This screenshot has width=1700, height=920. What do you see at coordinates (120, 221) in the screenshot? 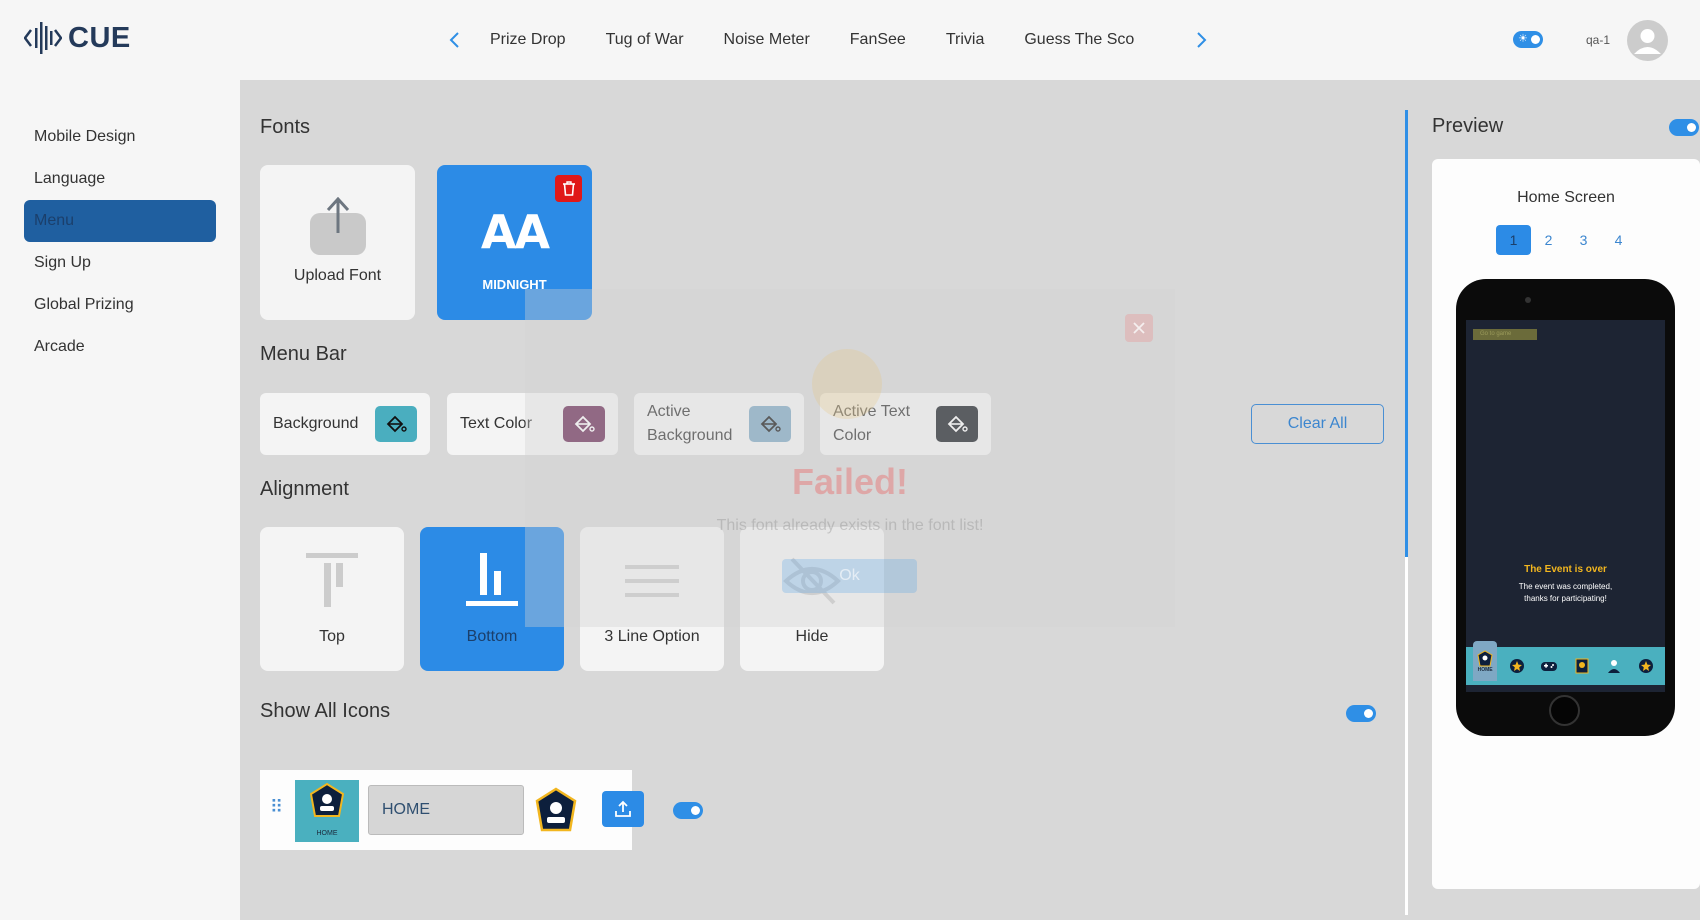
I see `sidebar-item-menu: Menu` at bounding box center [120, 221].